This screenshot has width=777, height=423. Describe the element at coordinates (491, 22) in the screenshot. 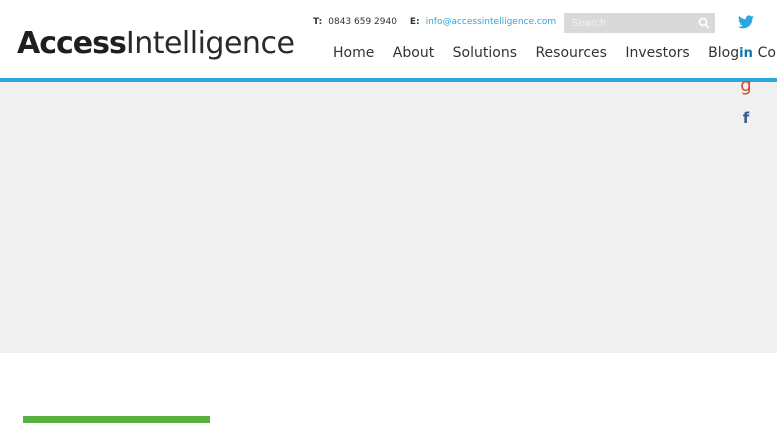

I see `email-link: info@accessintelligence.com` at that location.